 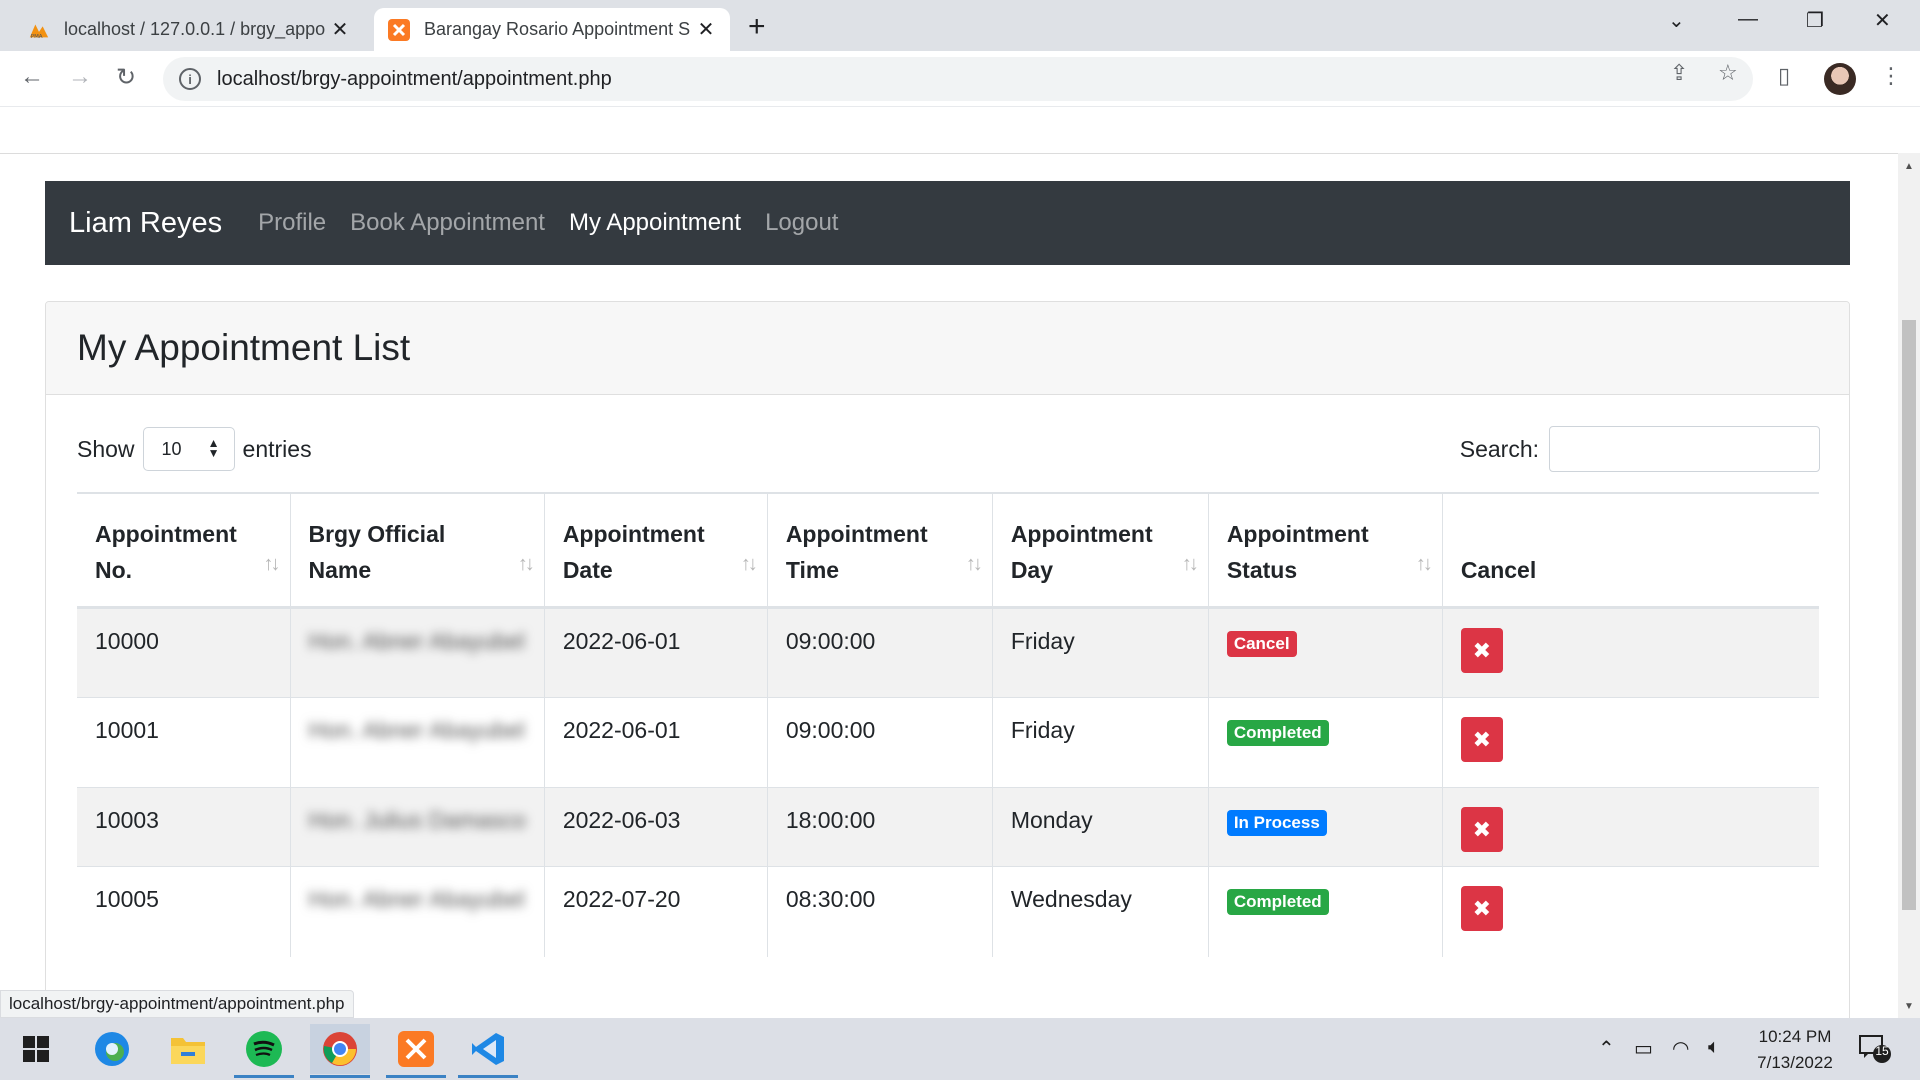 I want to click on col-cancel: Cancel, so click(x=1630, y=550).